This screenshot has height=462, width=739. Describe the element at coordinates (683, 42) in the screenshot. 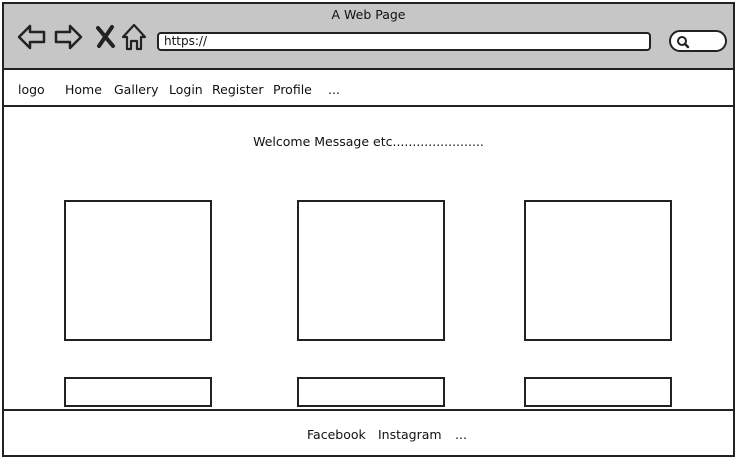

I see `search-icon` at that location.